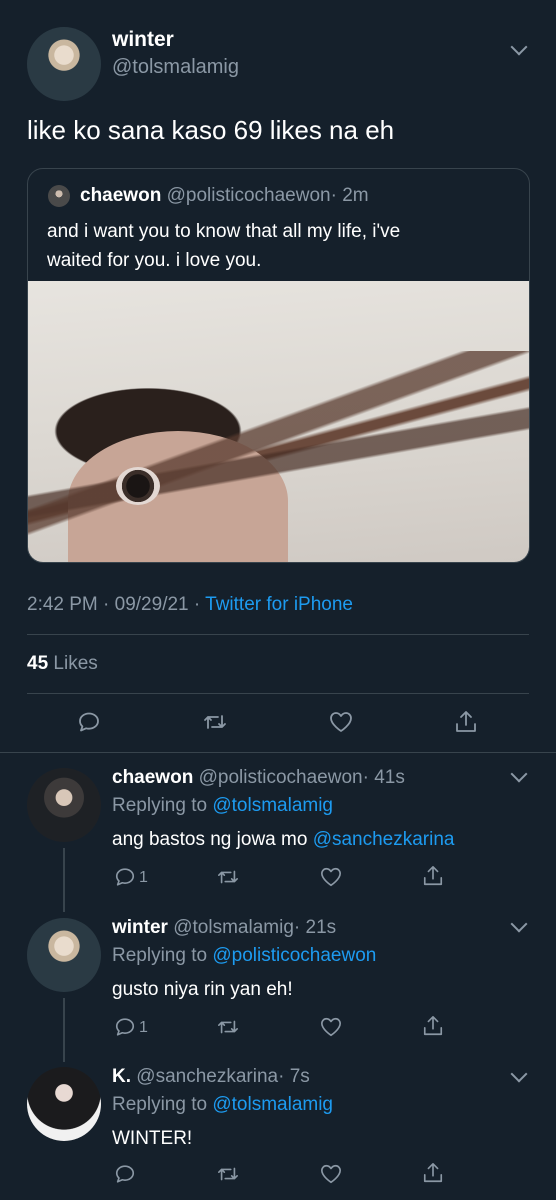 The width and height of the screenshot is (556, 1200). Describe the element at coordinates (154, 260) in the screenshot. I see `quoted-text-line-2: waited for you. i love you.` at that location.